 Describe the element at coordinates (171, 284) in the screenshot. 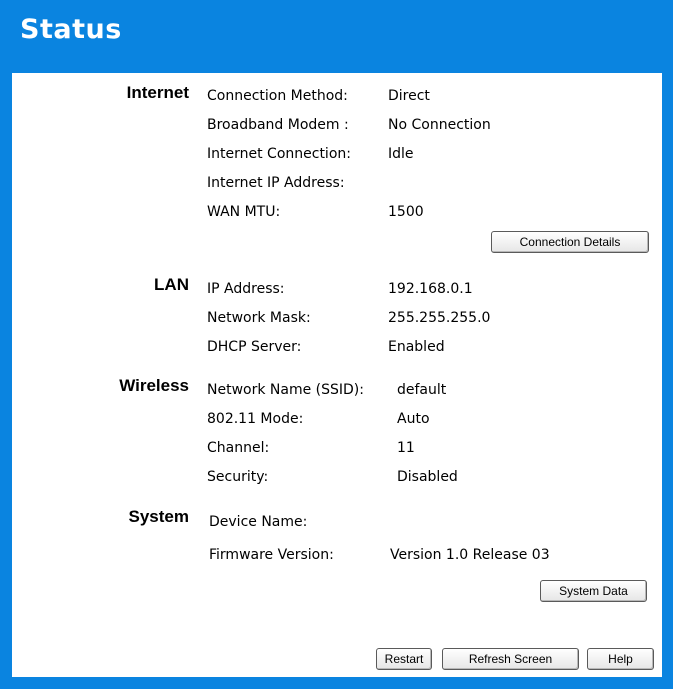

I see `section-heading-lan: LAN` at that location.